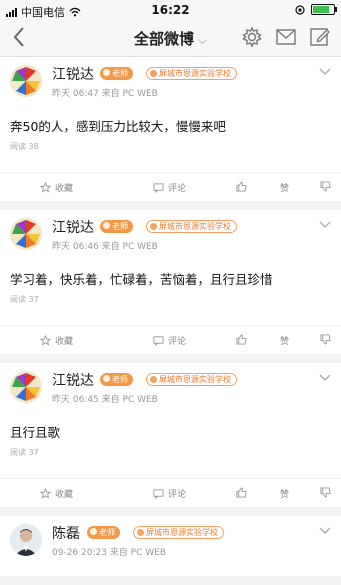  What do you see at coordinates (320, 37) in the screenshot?
I see `compose-edit-icon` at bounding box center [320, 37].